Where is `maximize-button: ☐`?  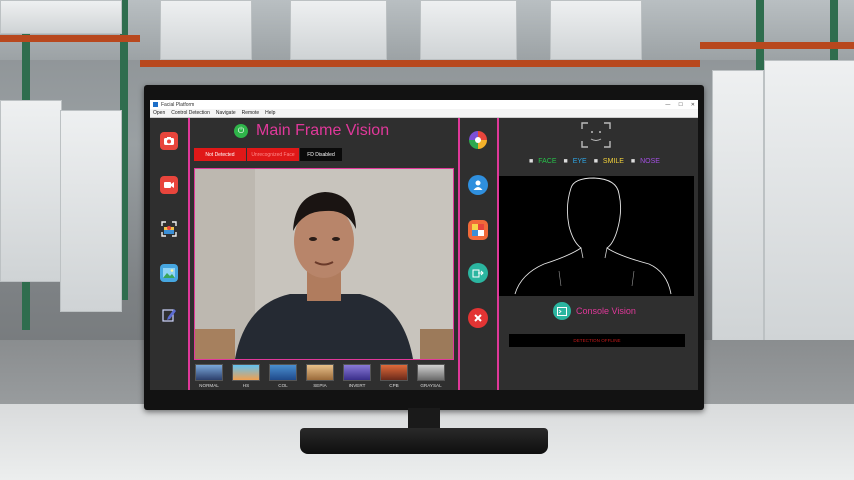 maximize-button: ☐ is located at coordinates (680, 105).